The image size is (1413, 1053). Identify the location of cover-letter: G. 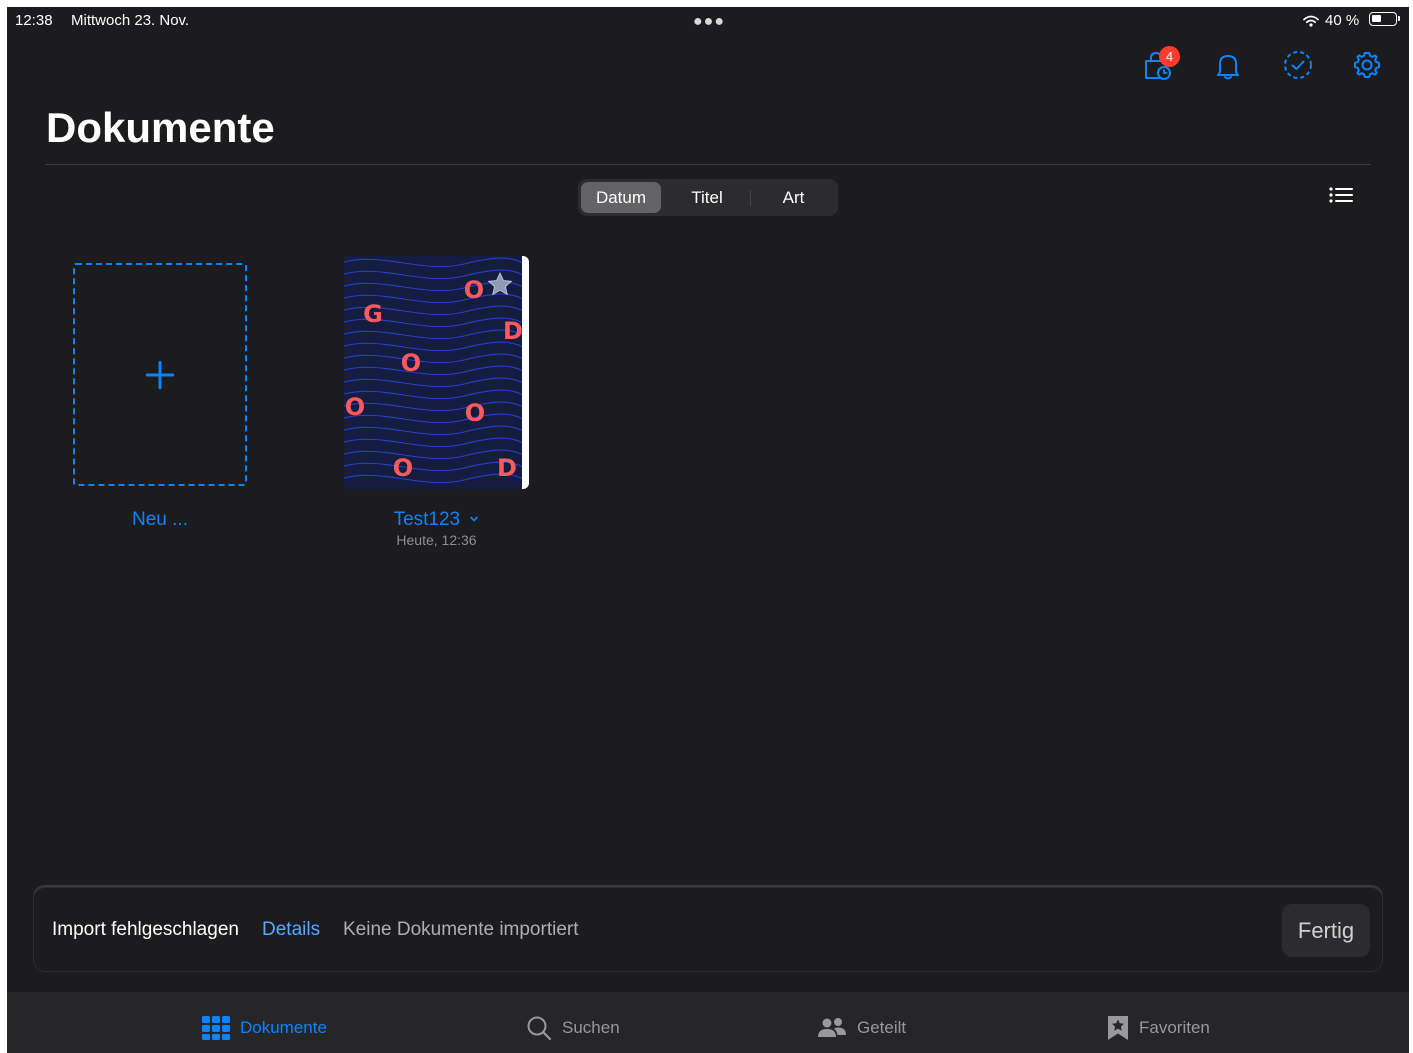
(373, 314).